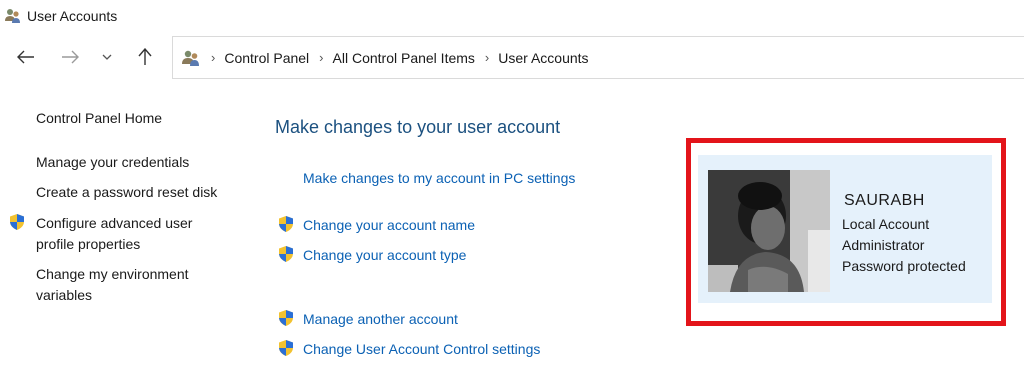  Describe the element at coordinates (769, 231) in the screenshot. I see `avatar` at that location.